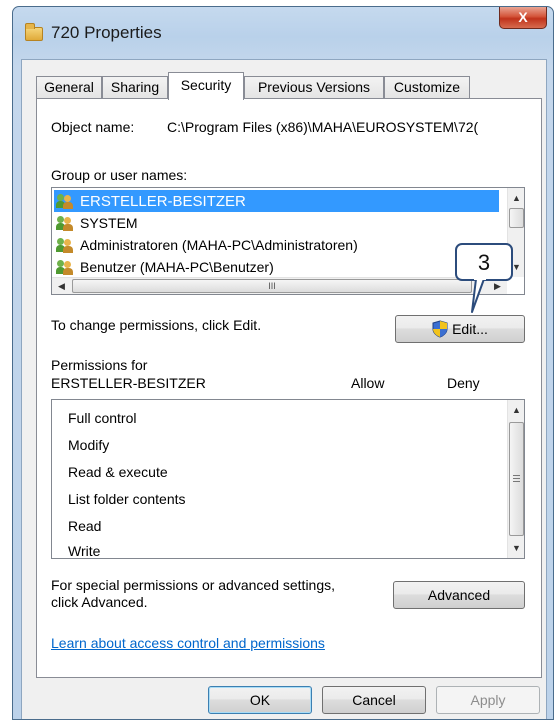  I want to click on window-title: 720 Properties, so click(106, 32).